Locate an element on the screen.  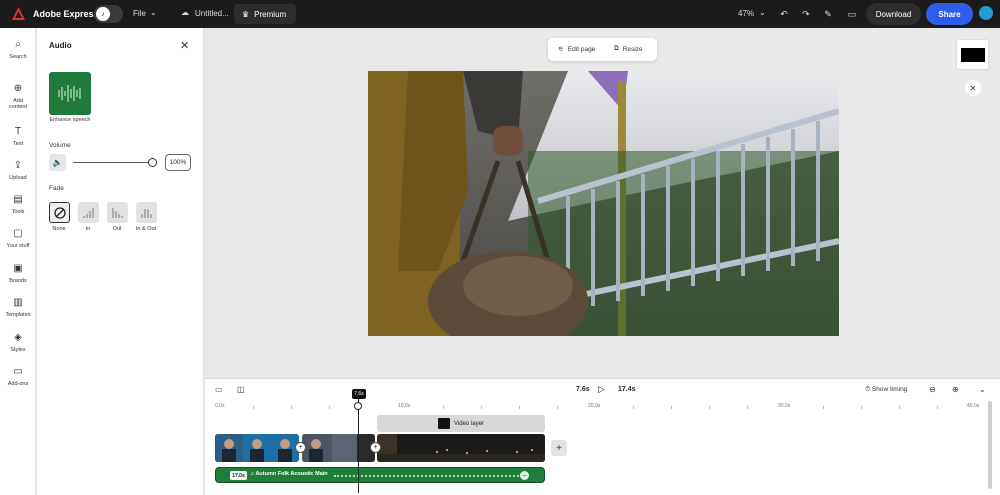
rail-item-styles: ◈ Styles is located at coordinates (18, 342).